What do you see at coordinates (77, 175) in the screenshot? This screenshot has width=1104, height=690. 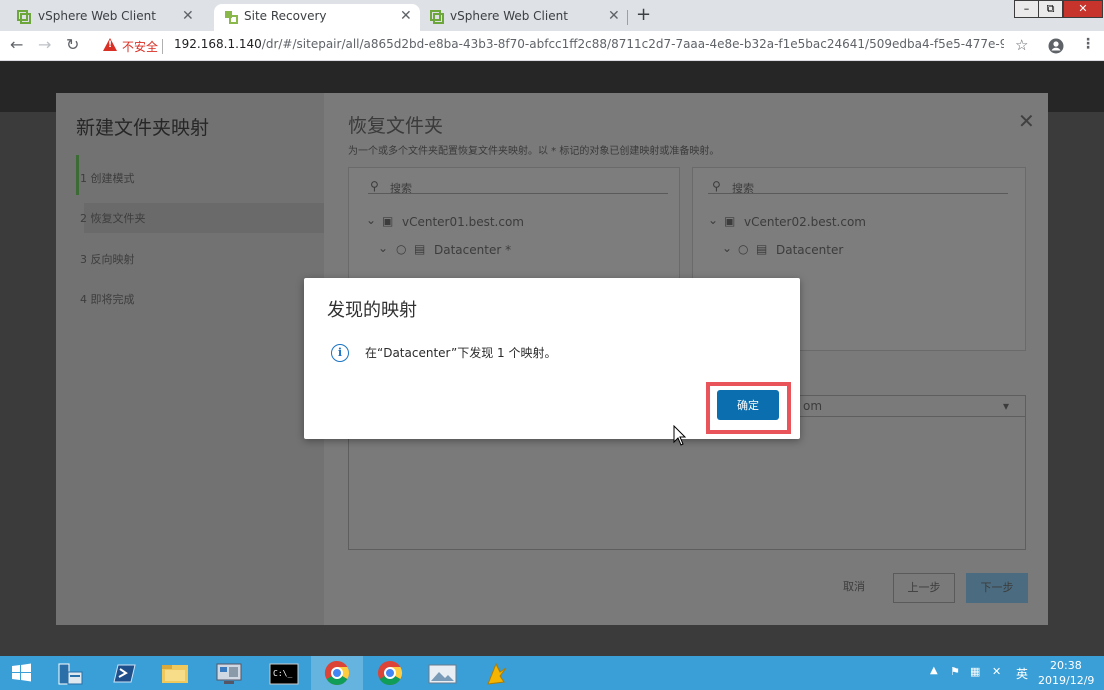 I see `step-indicator` at bounding box center [77, 175].